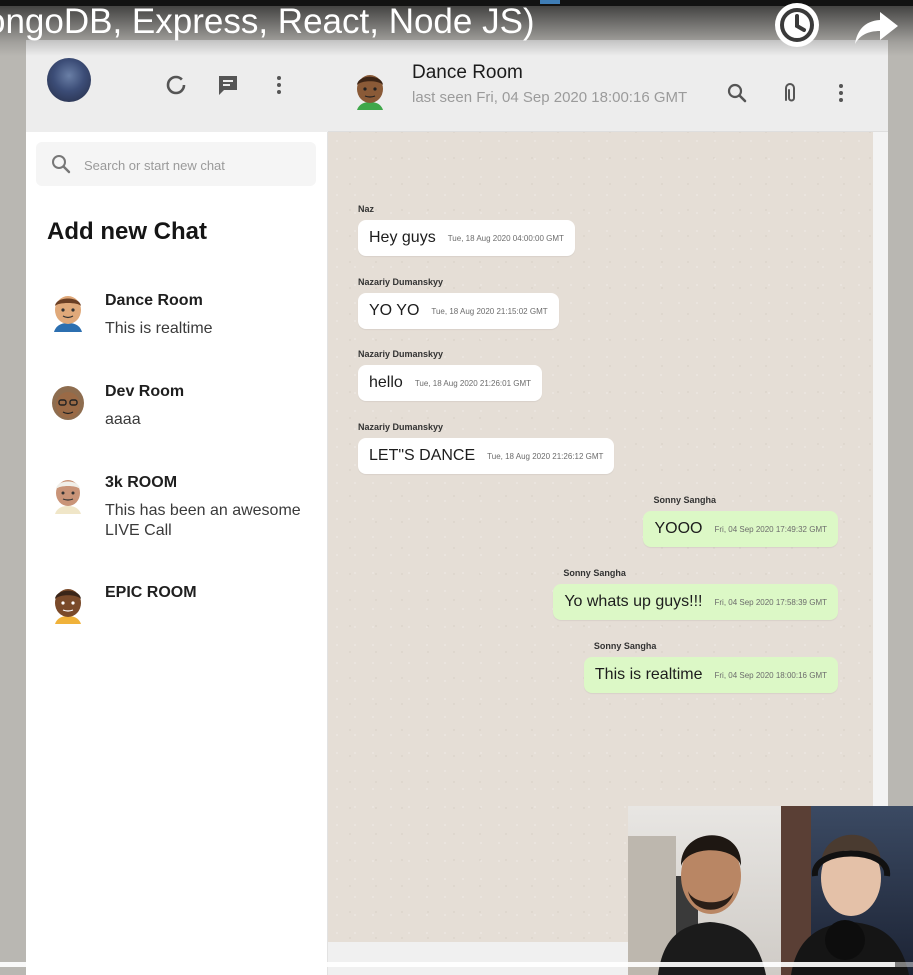  I want to click on video-title-bar: ongoDB, Express, React, Node JS), so click(456, 28).